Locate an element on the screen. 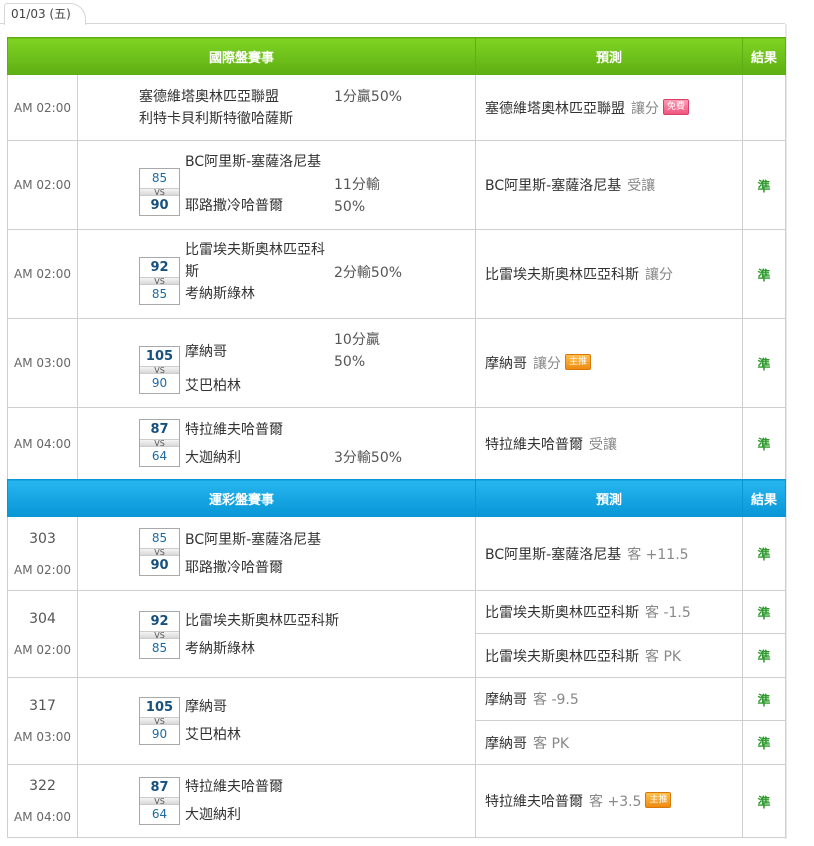 This screenshot has width=814, height=846. prediction-cell: 摩納哥客 PK is located at coordinates (609, 742).